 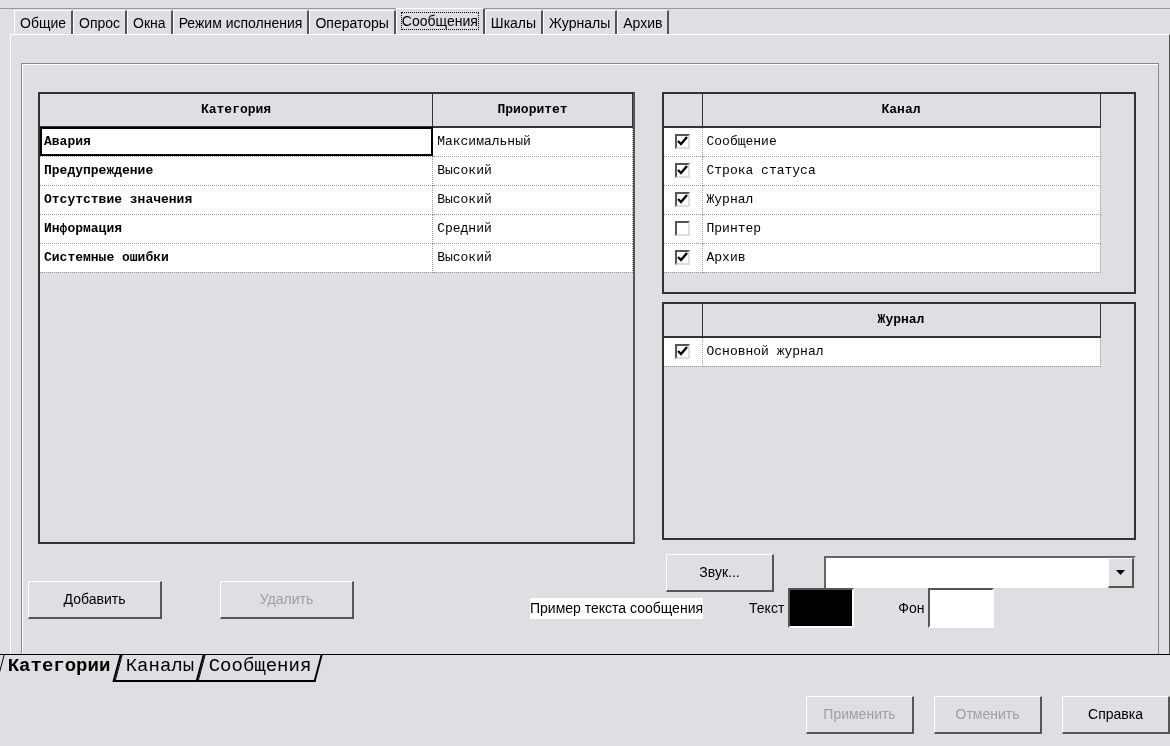 I want to click on list-item: Сообщение, so click(x=901, y=141).